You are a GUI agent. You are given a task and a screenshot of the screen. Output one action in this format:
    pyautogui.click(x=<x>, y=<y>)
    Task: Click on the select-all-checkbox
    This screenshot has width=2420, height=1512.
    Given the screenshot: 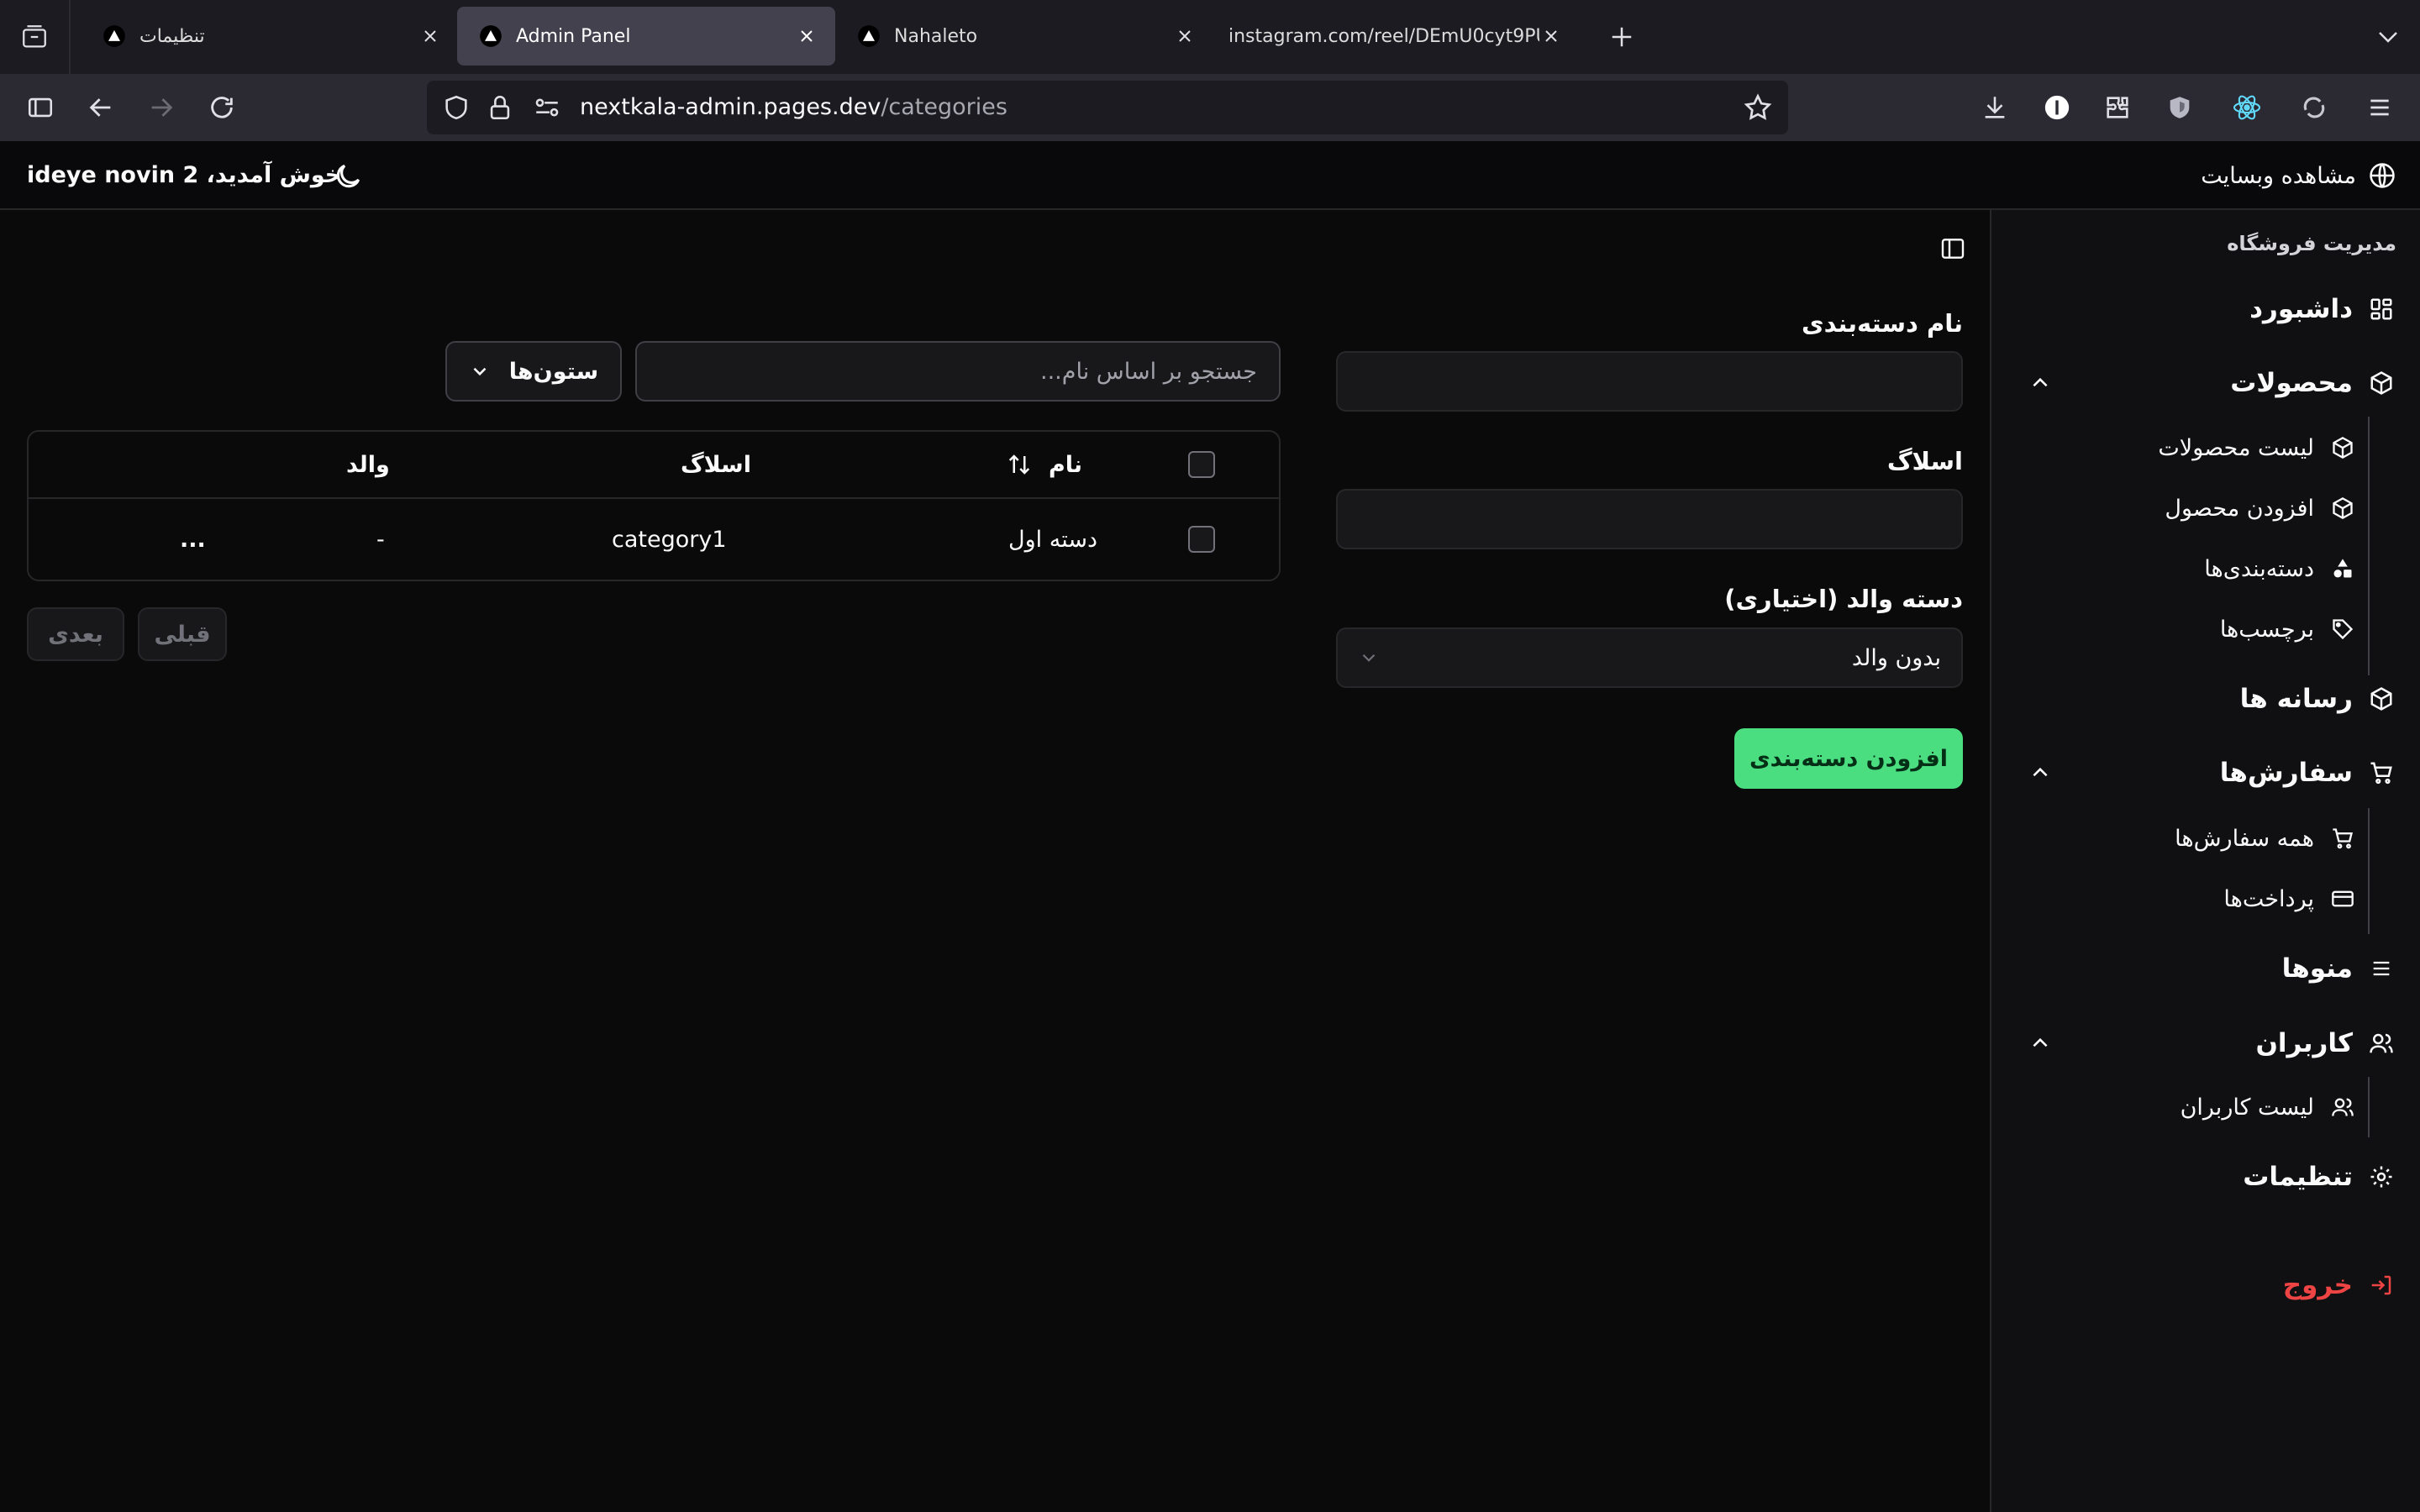 What is the action you would take?
    pyautogui.click(x=1201, y=464)
    